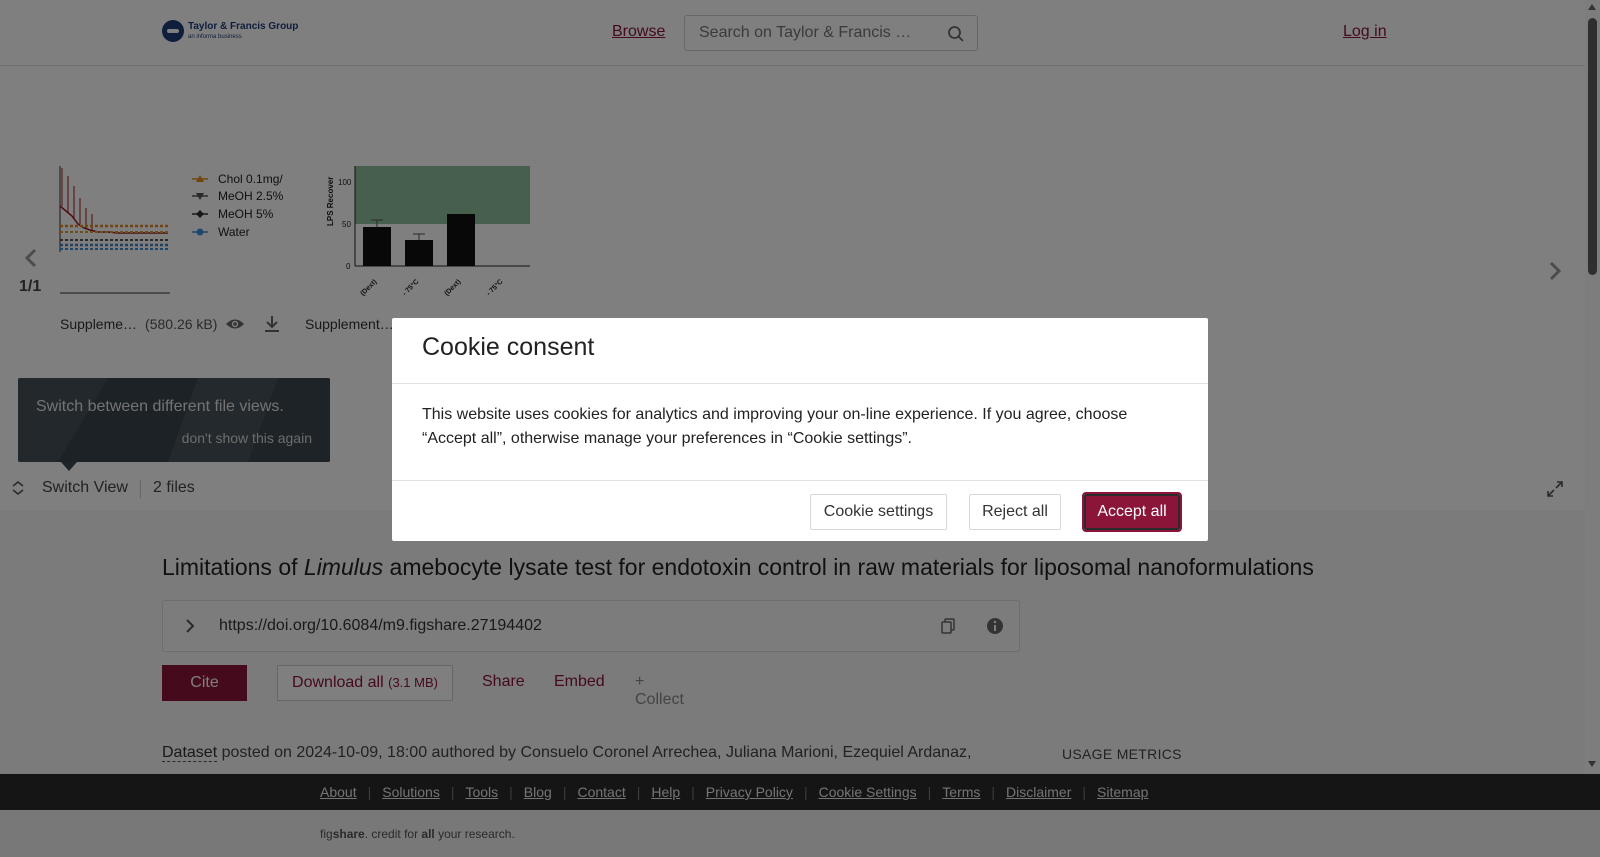 Image resolution: width=1600 pixels, height=857 pixels. Describe the element at coordinates (1015, 512) in the screenshot. I see `reject-all-button: Reject all` at that location.